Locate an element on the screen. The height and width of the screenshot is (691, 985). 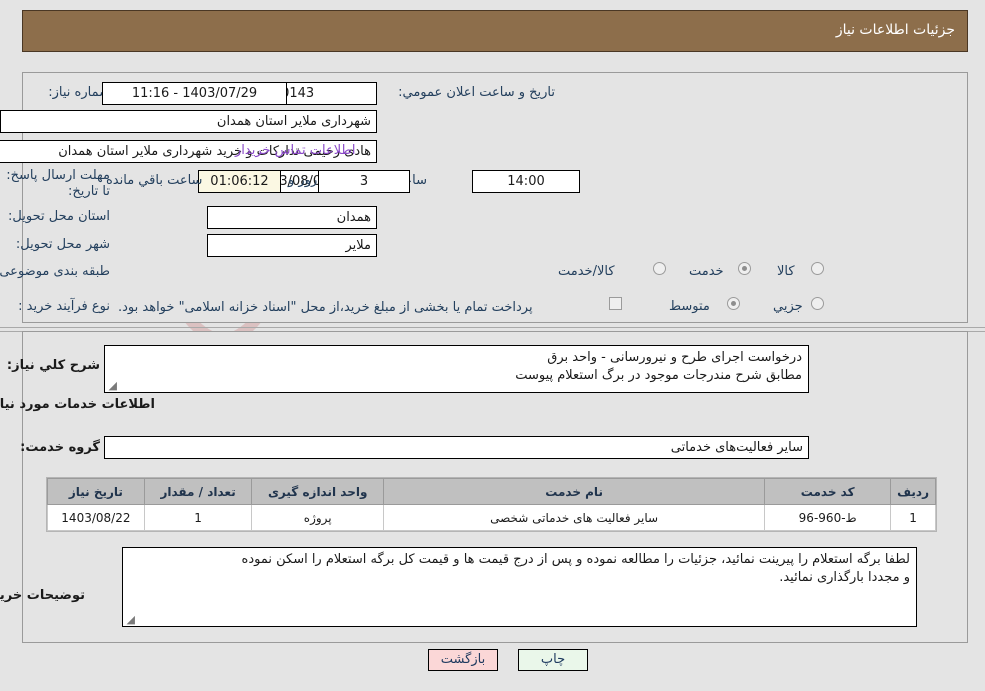
col-name: نام خدمت is located at coordinates (574, 491).